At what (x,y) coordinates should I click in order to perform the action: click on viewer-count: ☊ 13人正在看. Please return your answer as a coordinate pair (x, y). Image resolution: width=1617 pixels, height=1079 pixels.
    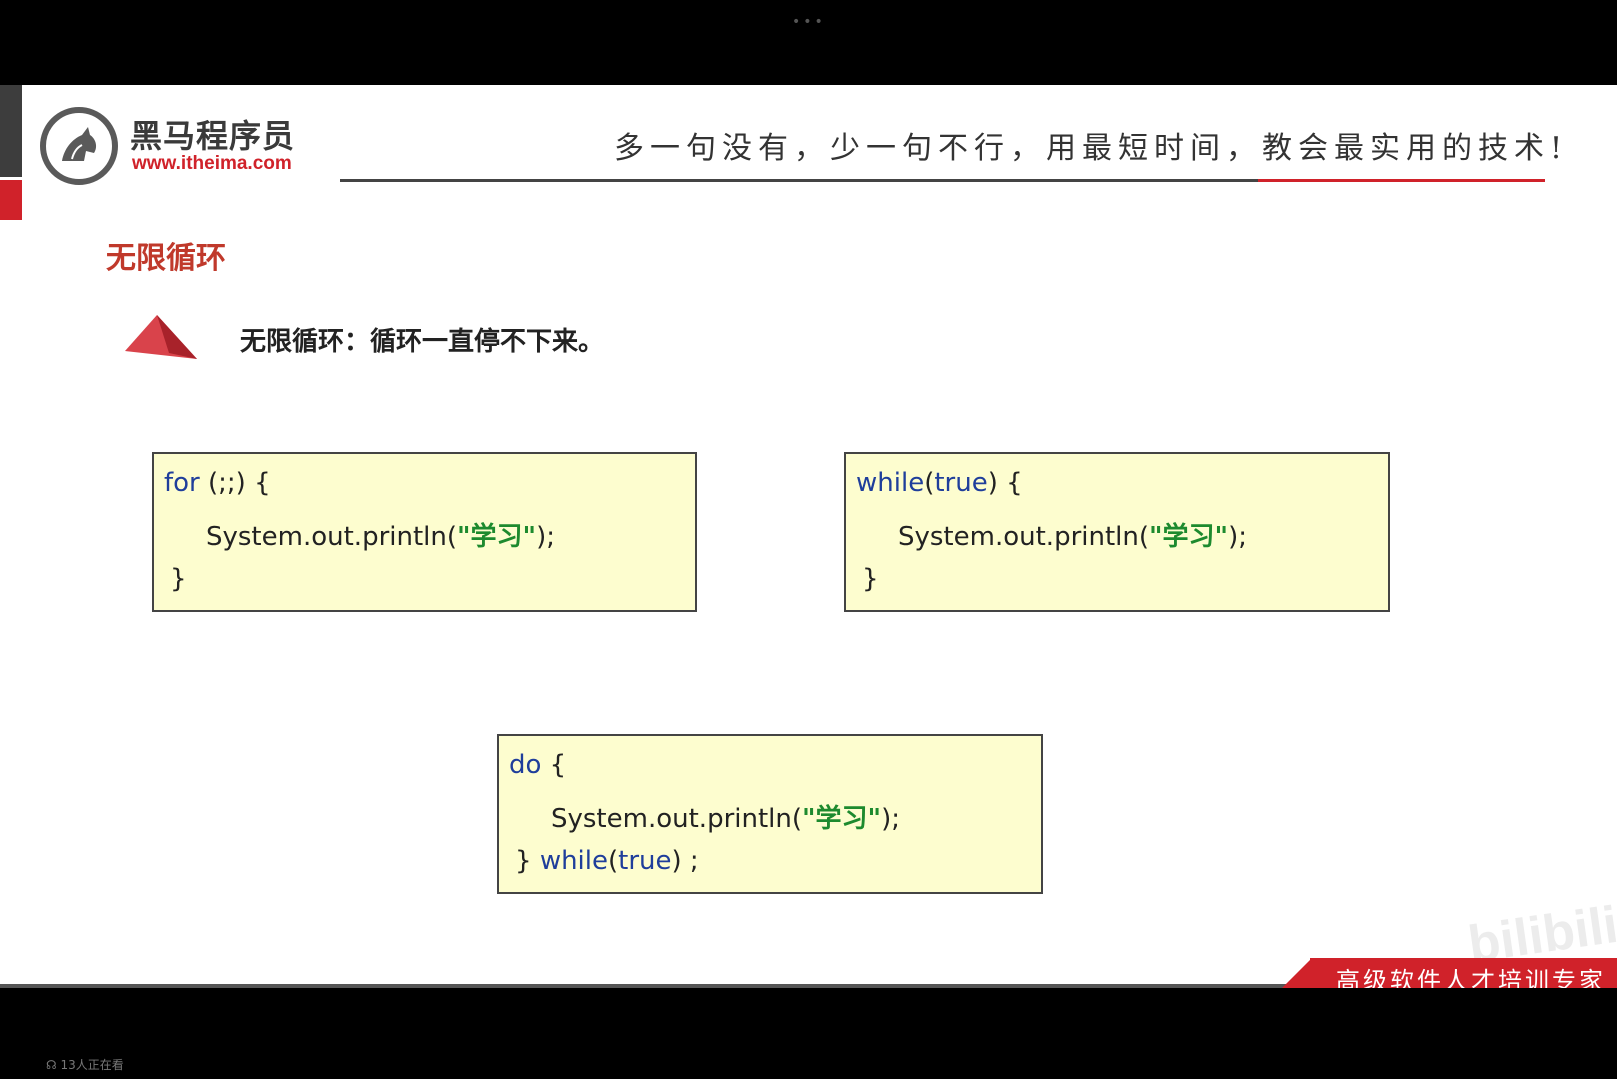
    Looking at the image, I should click on (85, 1064).